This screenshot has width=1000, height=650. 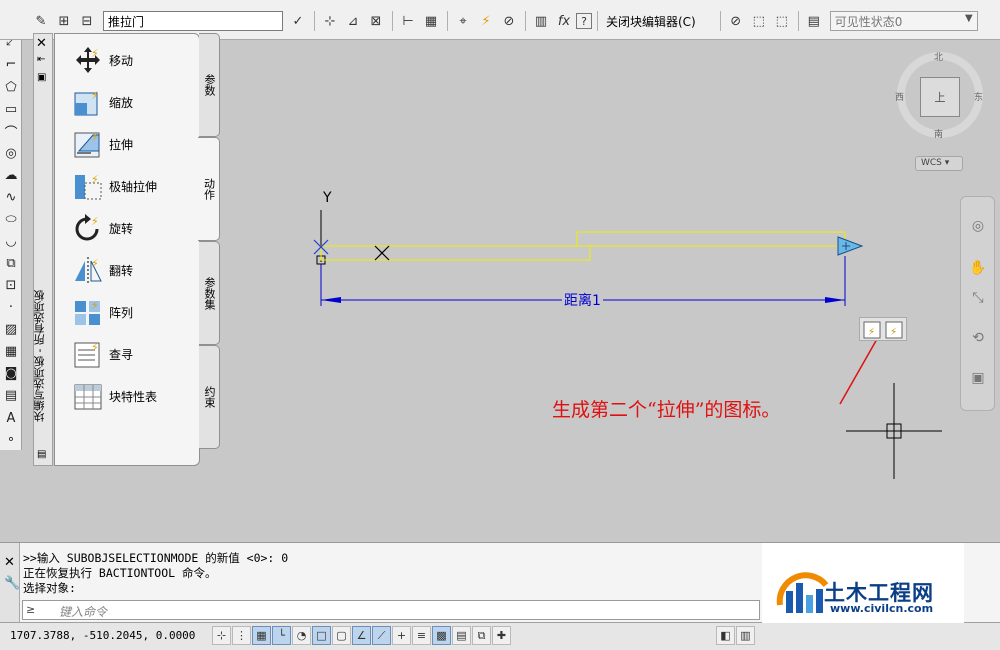 I want to click on palette-item-rotate: ⚡ 旋转, so click(x=103, y=228).